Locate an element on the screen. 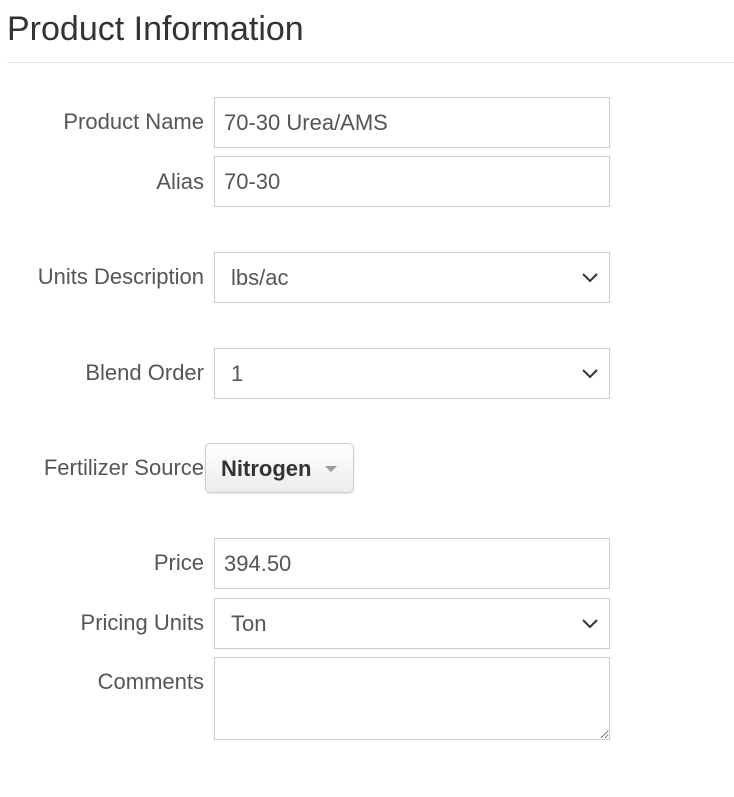 This screenshot has width=734, height=797. pricing-units-label: Pricing Units is located at coordinates (142, 622).